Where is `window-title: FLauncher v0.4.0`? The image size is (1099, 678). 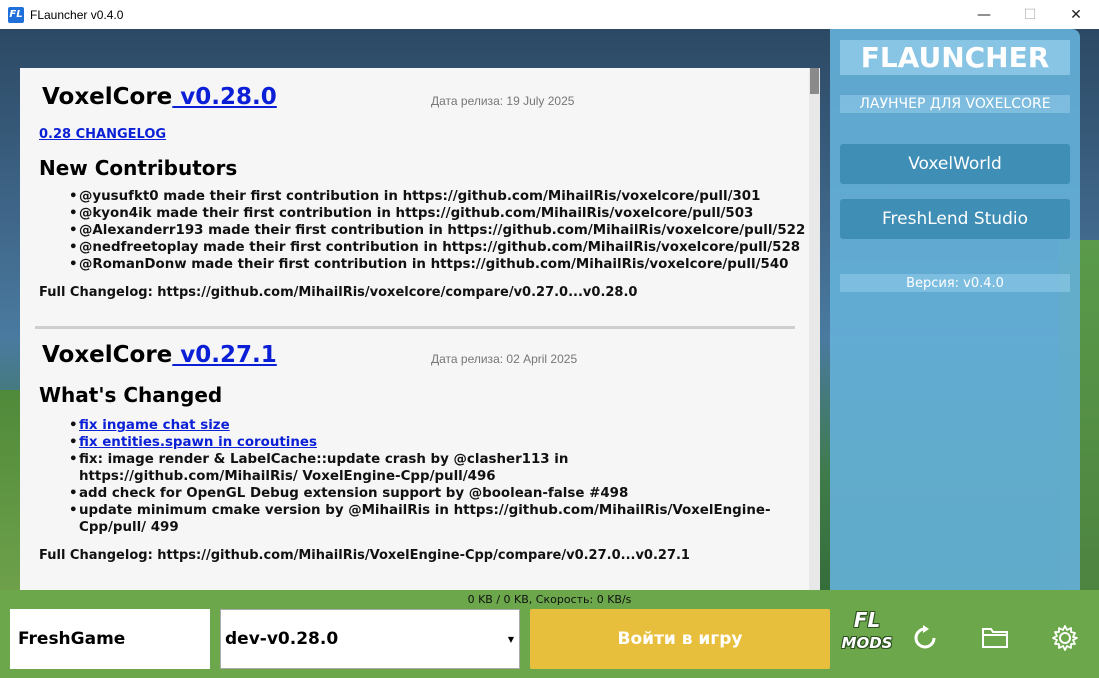 window-title: FLauncher v0.4.0 is located at coordinates (77, 14).